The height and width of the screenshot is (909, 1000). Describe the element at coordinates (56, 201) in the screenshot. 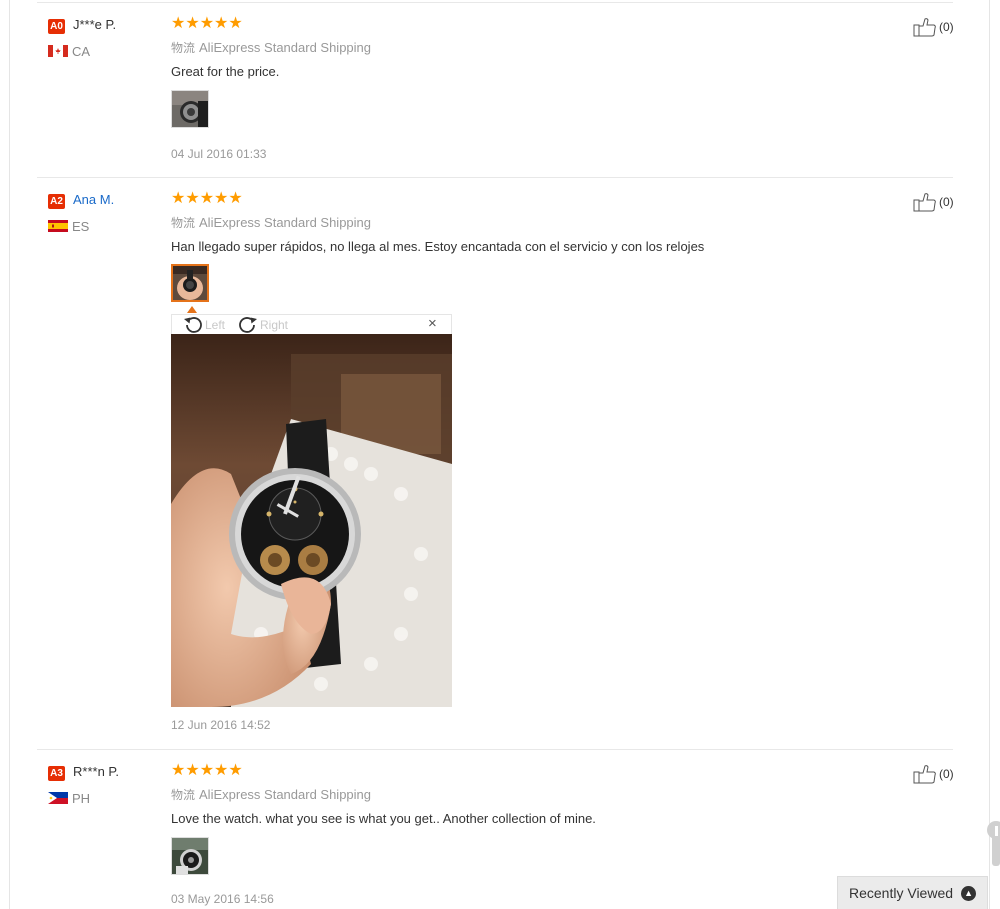

I see `buyer-level-badge: A2` at that location.